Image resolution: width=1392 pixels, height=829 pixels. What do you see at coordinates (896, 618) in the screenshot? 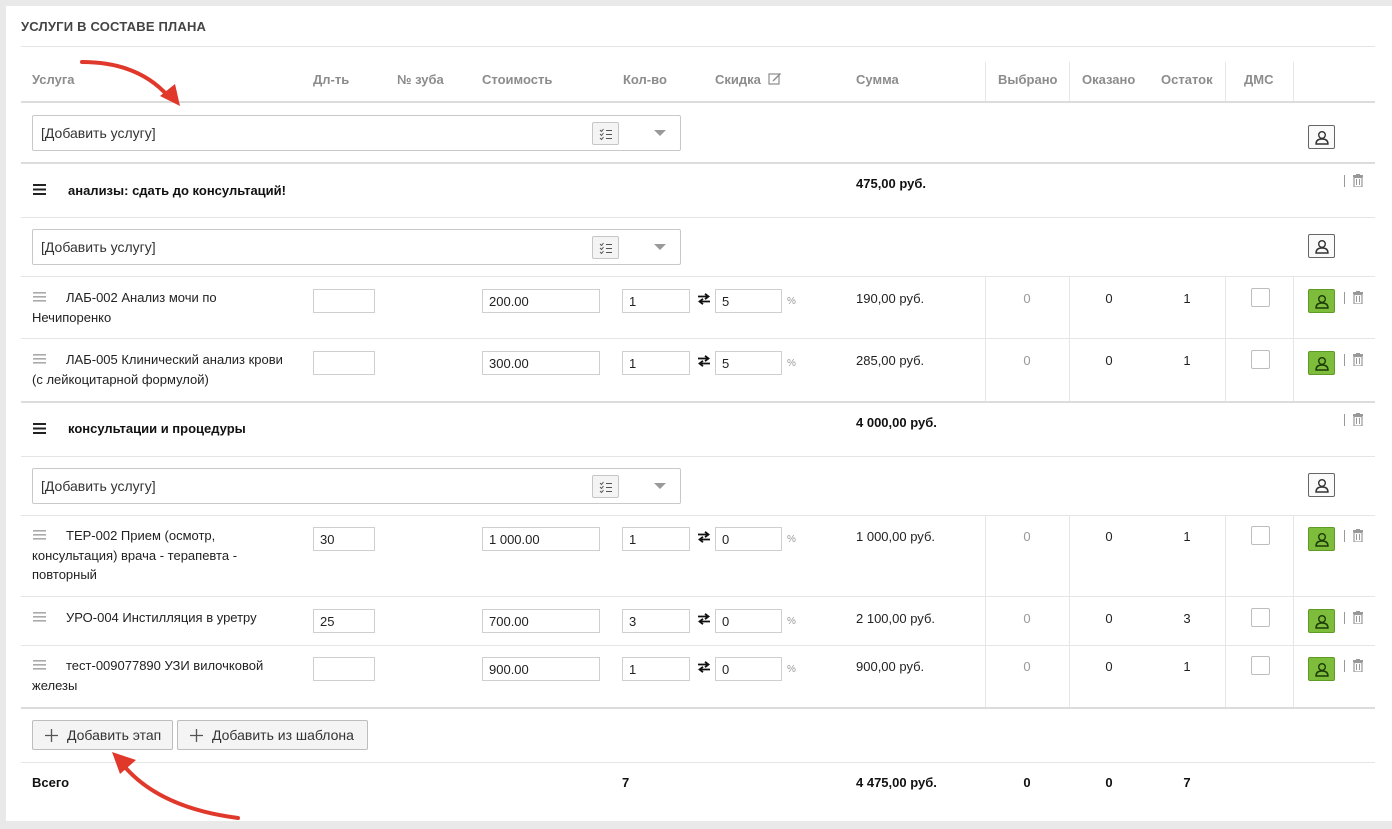
I see `row-sum: 2 100,00 руб.` at bounding box center [896, 618].